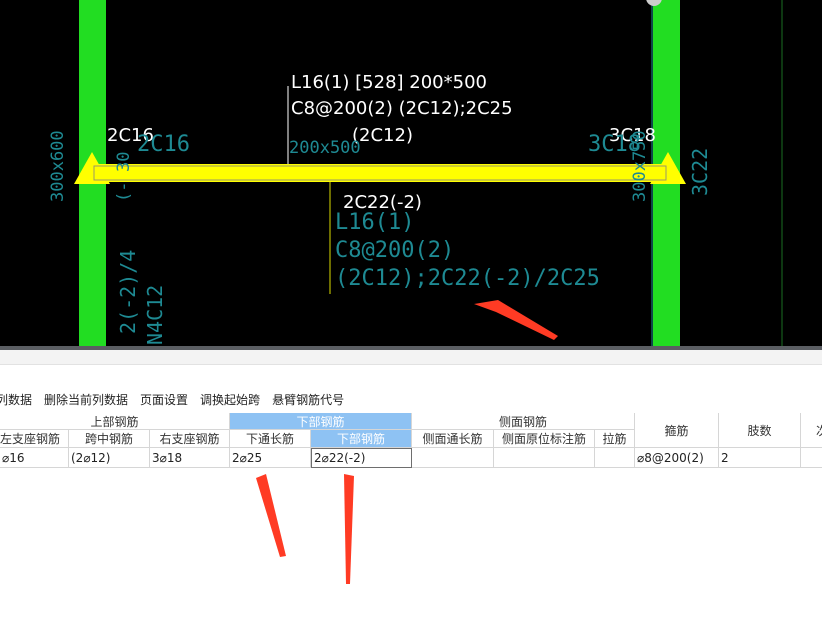 This screenshot has width=822, height=620. I want to click on page-settings-button: 页面设置, so click(164, 399).